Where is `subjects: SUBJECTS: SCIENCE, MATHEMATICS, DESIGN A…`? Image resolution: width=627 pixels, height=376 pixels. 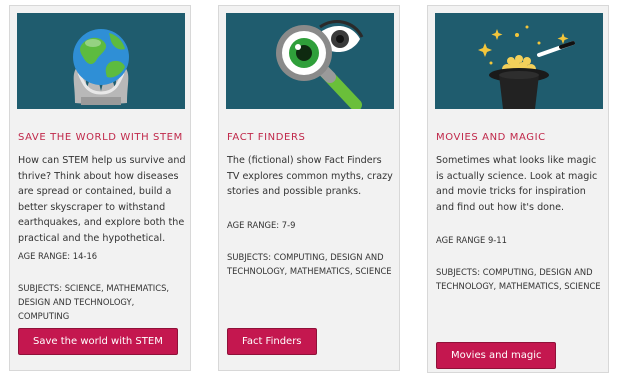
subjects: SUBJECTS: SCIENCE, MATHEMATICS, DESIGN A… is located at coordinates (94, 302).